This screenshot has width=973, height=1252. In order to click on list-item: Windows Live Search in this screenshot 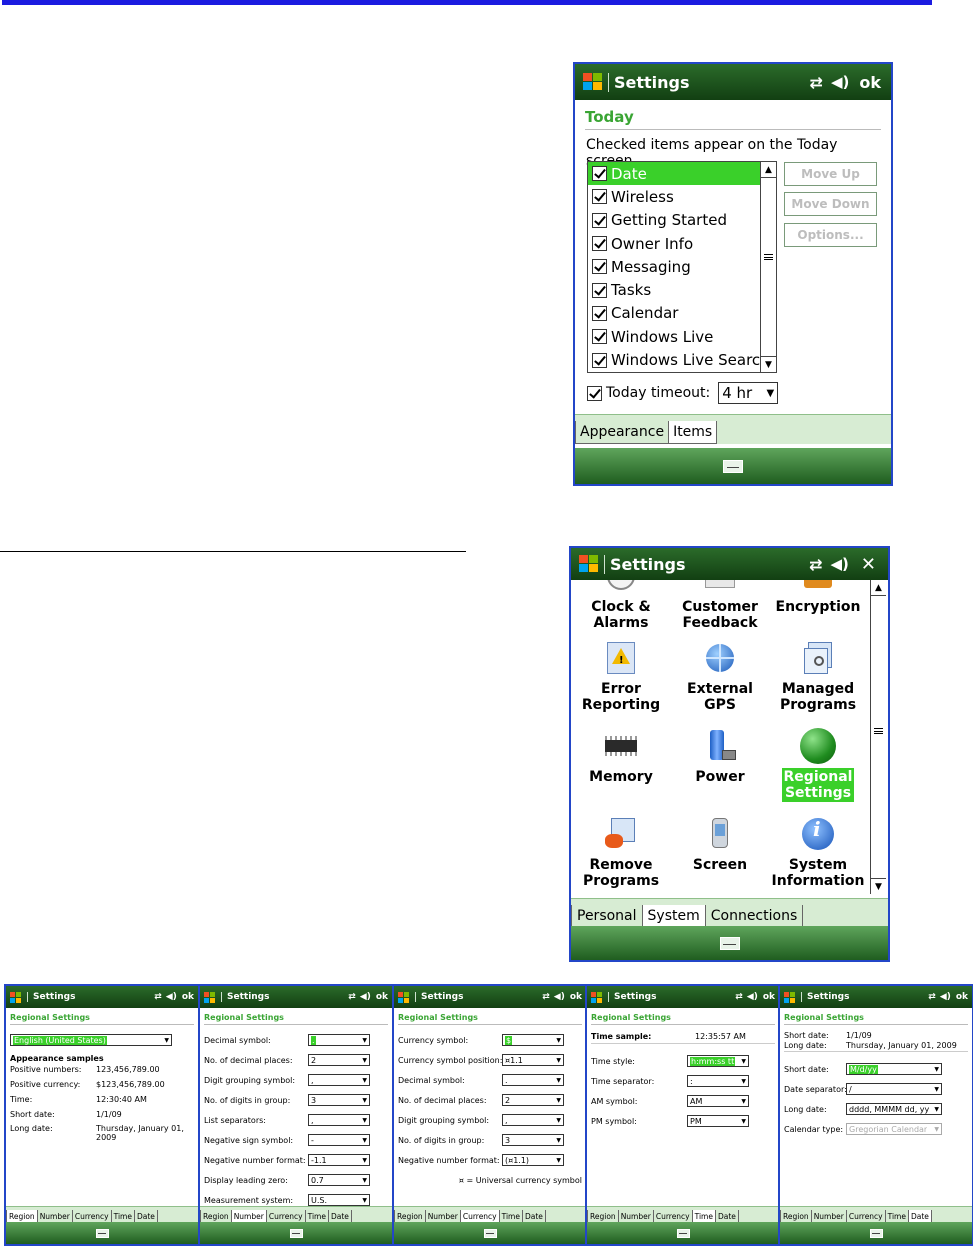, I will do `click(679, 359)`.